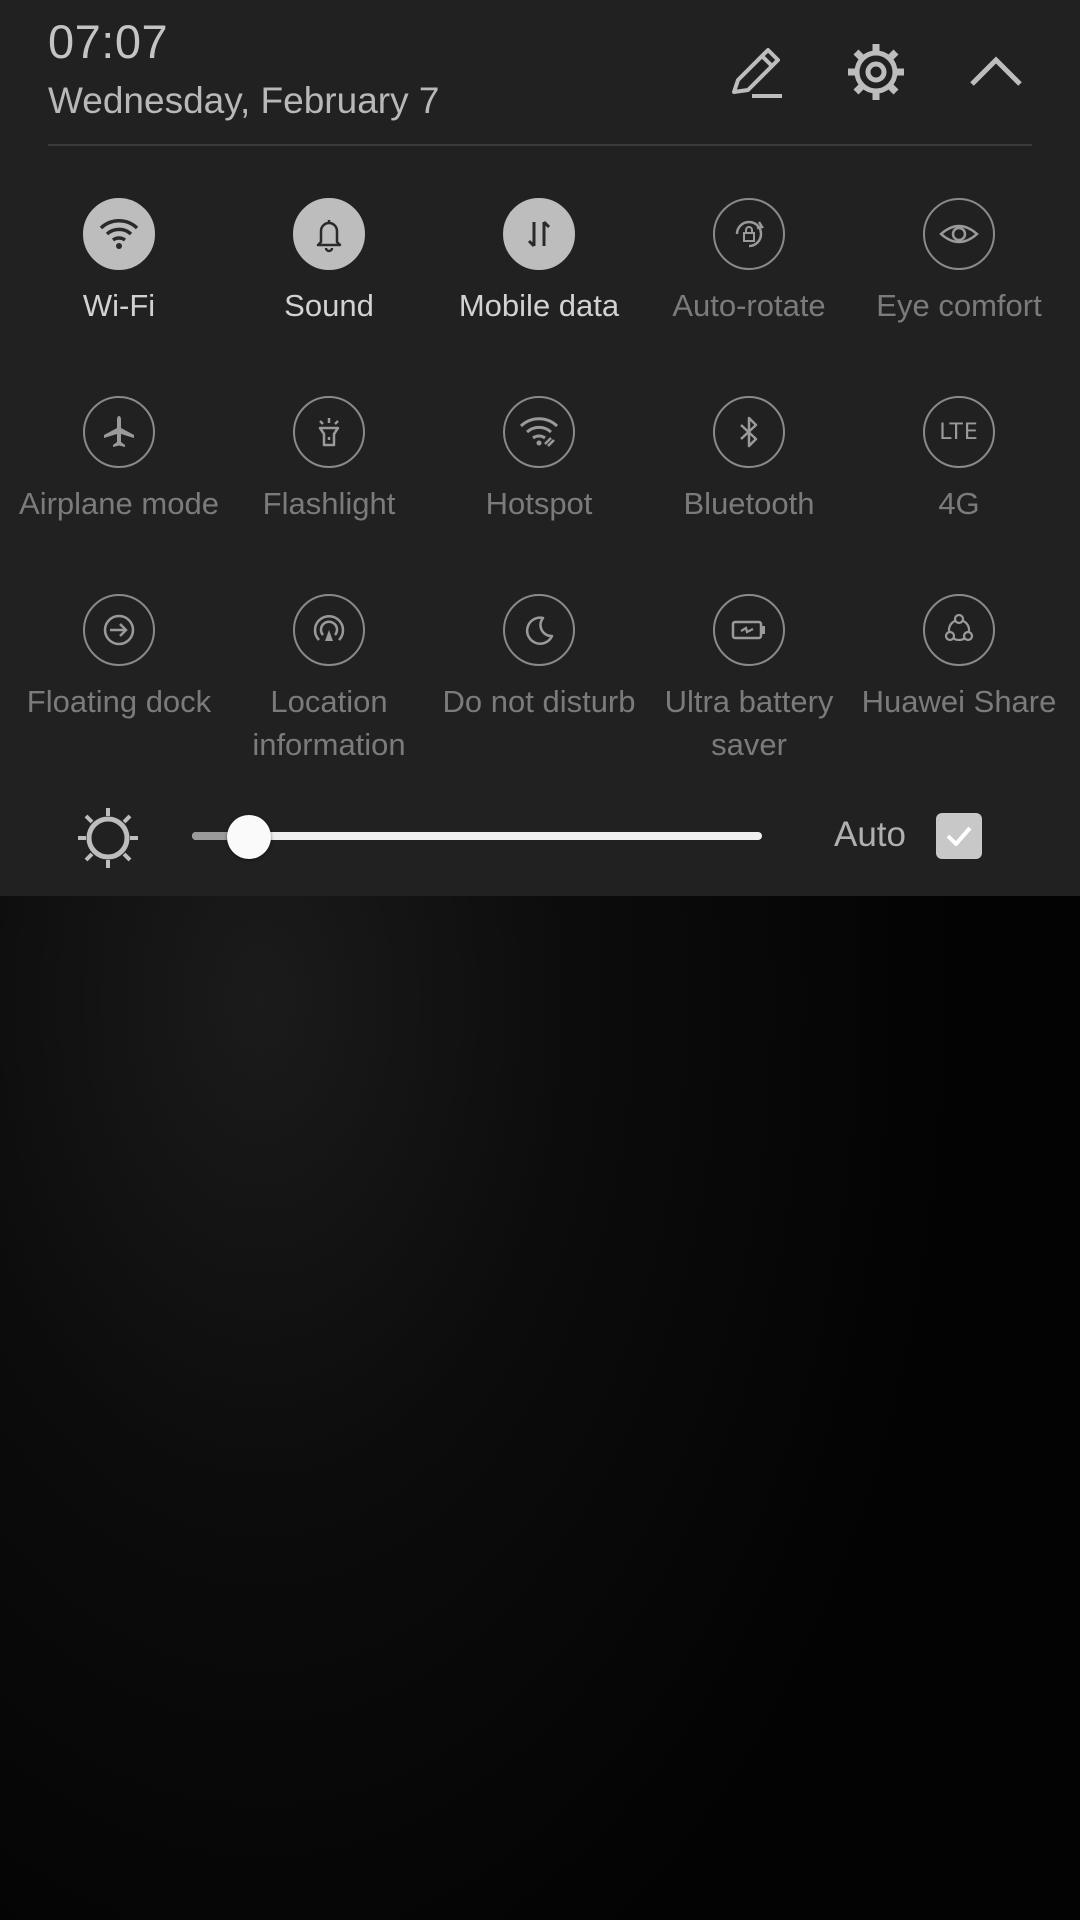 The image size is (1080, 1920). I want to click on gear-icon, so click(876, 72).